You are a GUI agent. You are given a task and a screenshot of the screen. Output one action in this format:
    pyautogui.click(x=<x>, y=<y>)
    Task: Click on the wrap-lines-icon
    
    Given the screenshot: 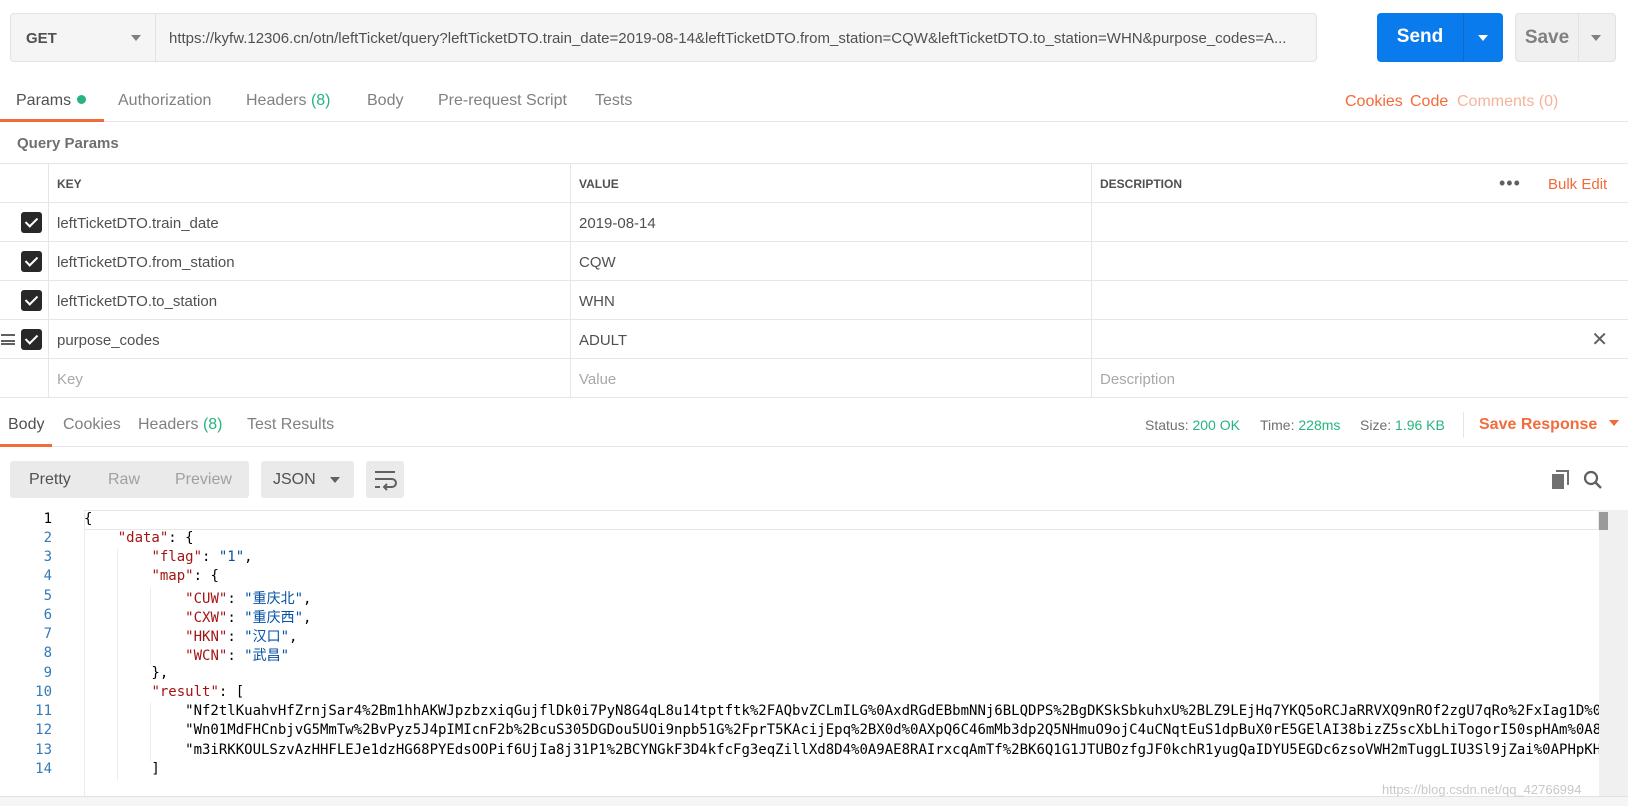 What is the action you would take?
    pyautogui.click(x=386, y=481)
    